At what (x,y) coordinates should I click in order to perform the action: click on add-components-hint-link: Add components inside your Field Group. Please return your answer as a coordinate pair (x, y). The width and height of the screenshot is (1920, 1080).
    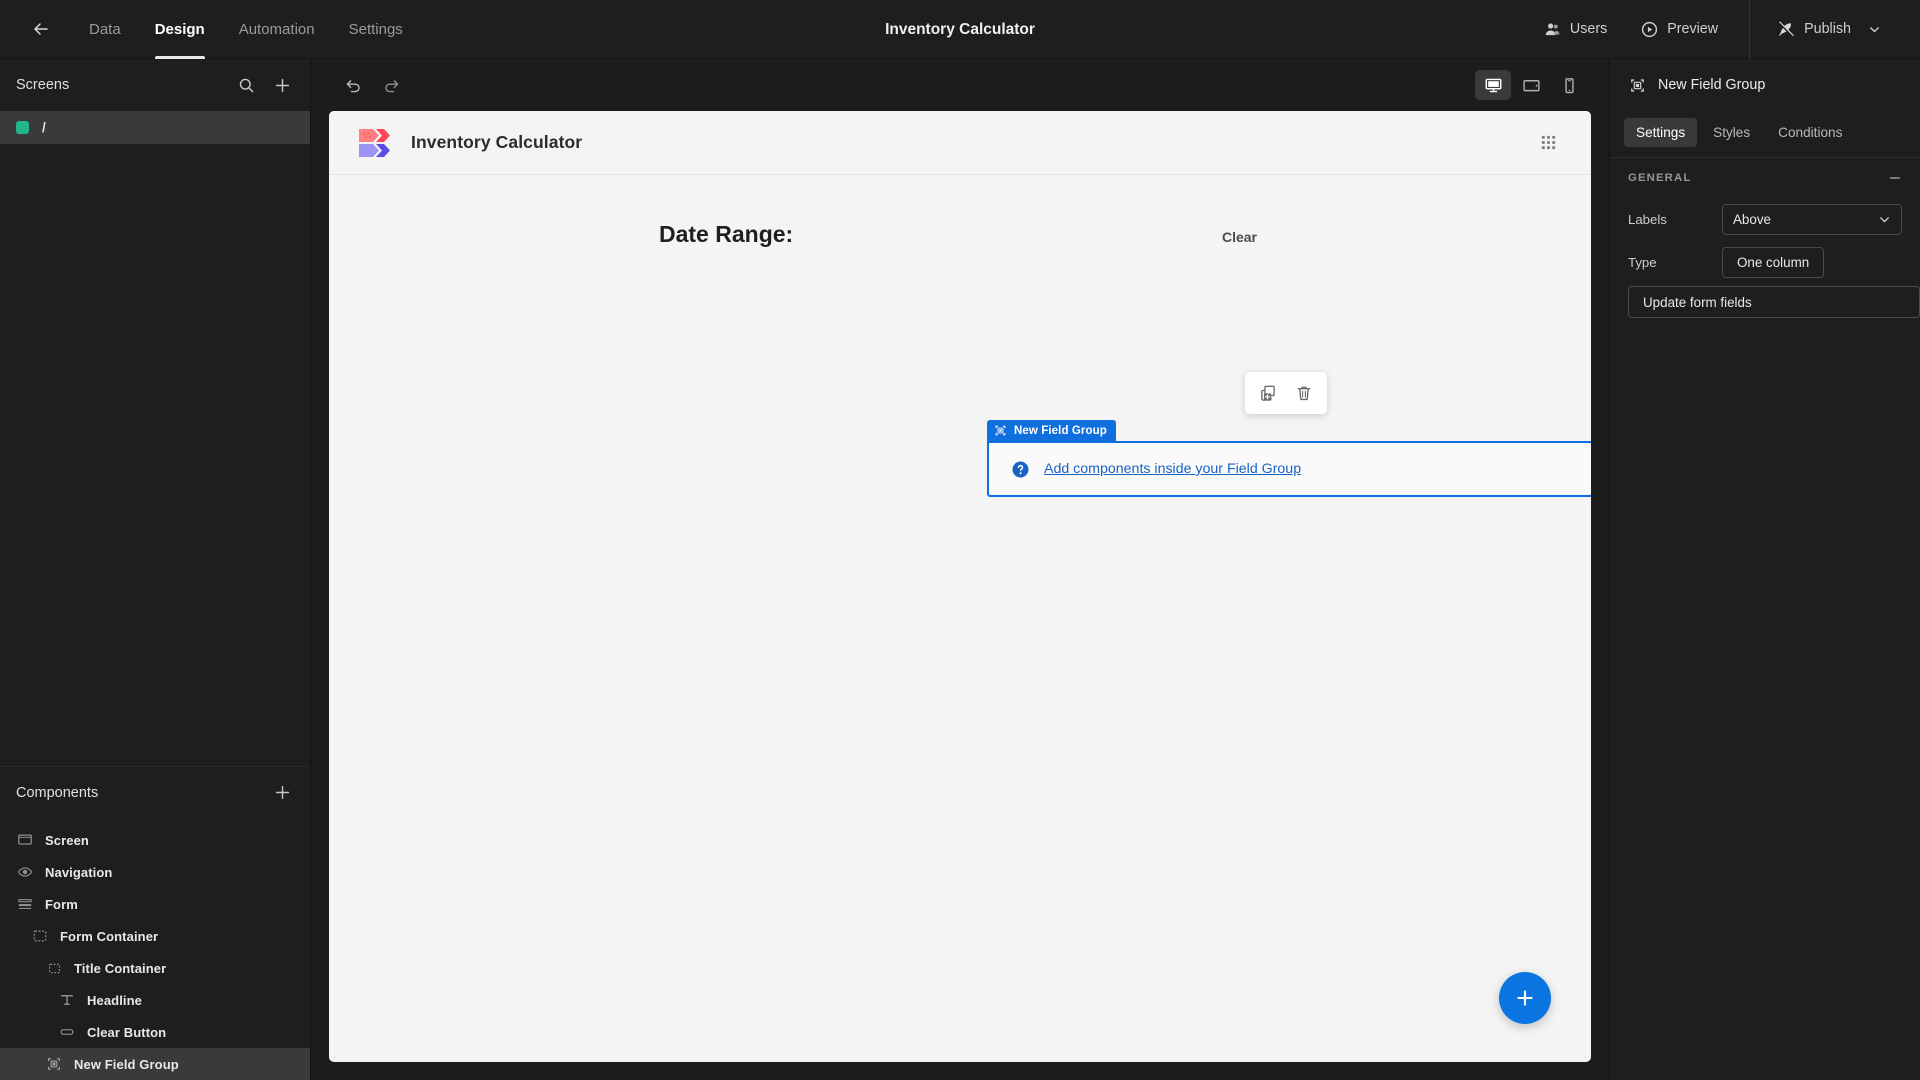
    Looking at the image, I should click on (1172, 469).